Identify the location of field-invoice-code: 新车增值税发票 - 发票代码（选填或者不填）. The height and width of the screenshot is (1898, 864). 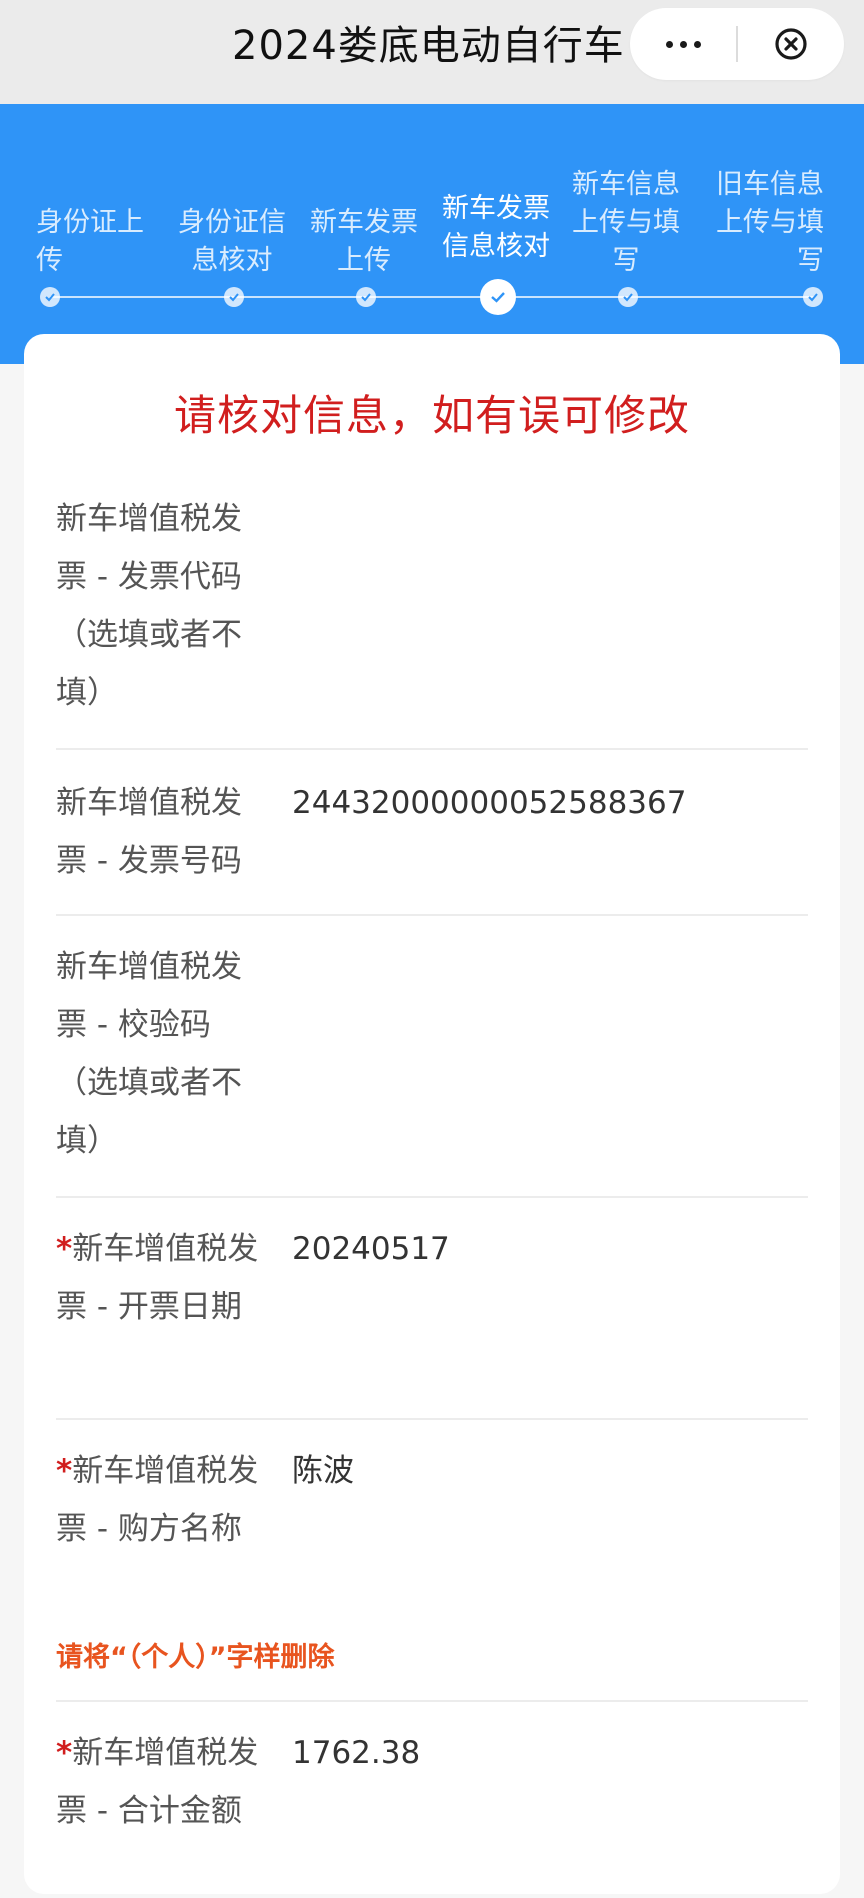
(432, 606).